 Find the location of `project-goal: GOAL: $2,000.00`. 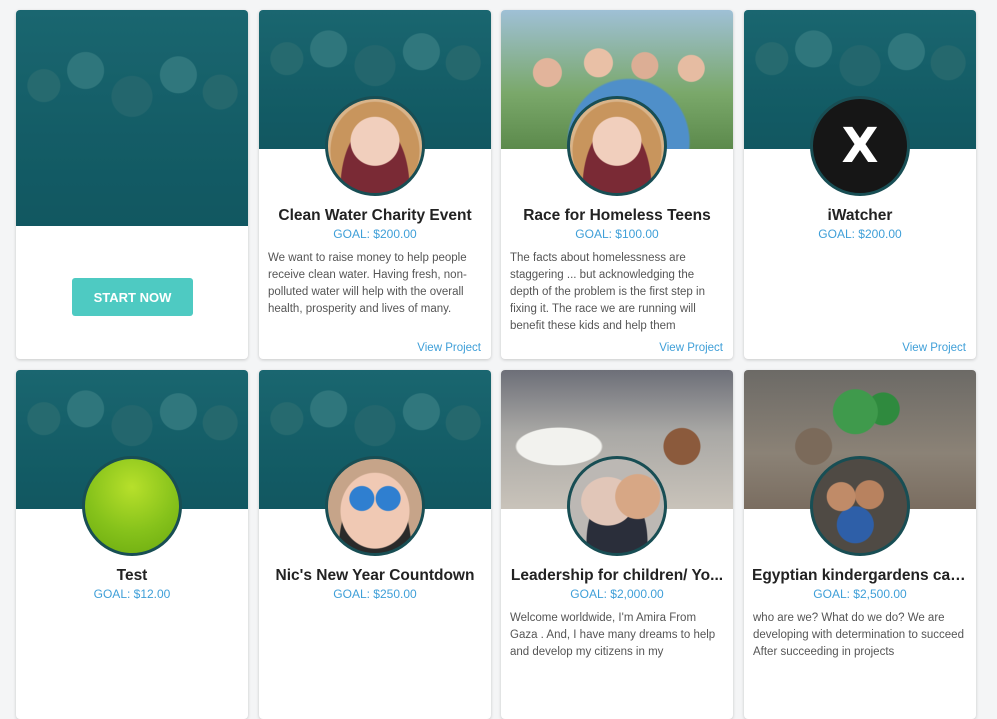

project-goal: GOAL: $2,000.00 is located at coordinates (617, 594).